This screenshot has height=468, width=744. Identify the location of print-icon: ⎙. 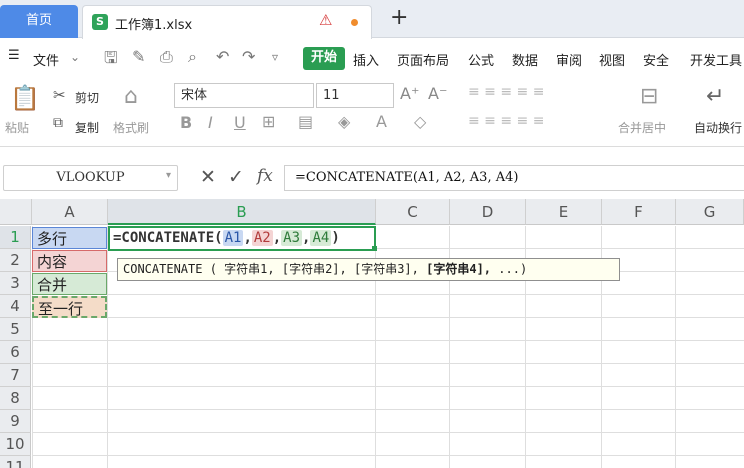
(166, 57).